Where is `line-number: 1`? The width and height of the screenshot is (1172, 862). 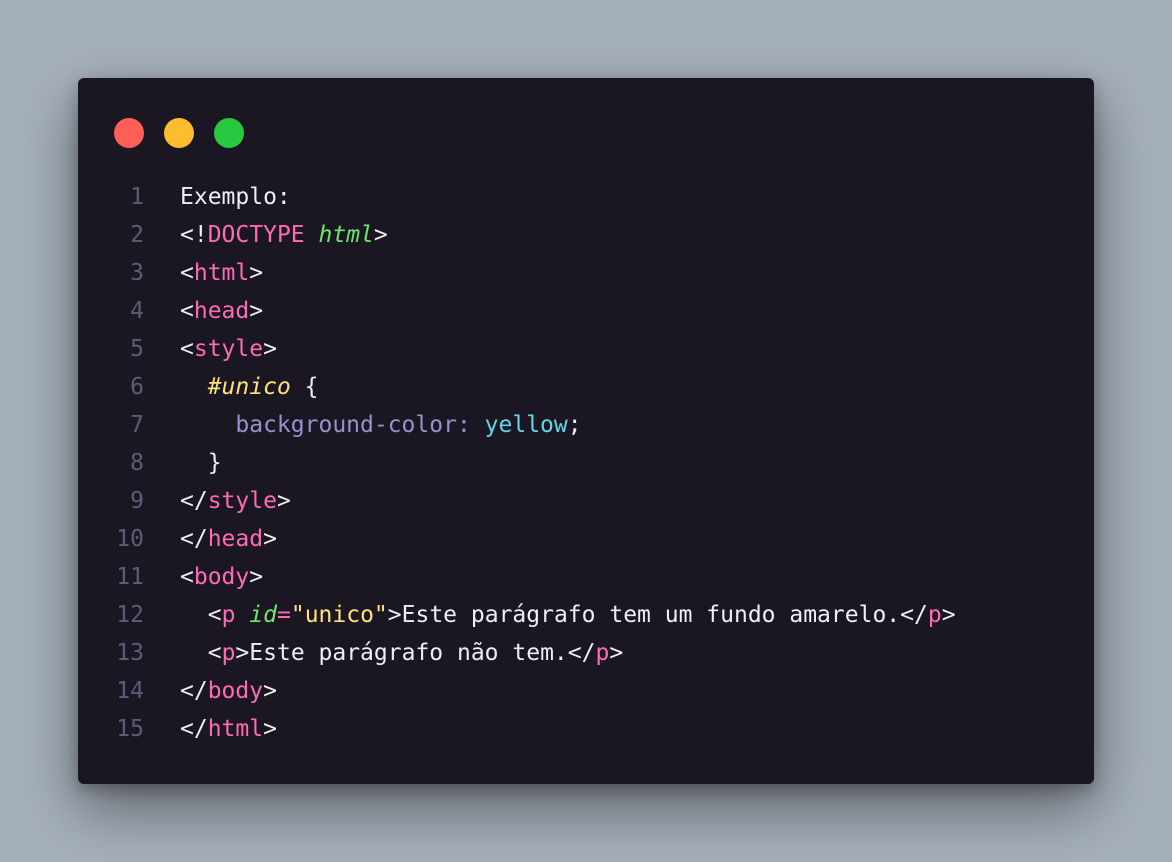
line-number: 1 is located at coordinates (137, 197).